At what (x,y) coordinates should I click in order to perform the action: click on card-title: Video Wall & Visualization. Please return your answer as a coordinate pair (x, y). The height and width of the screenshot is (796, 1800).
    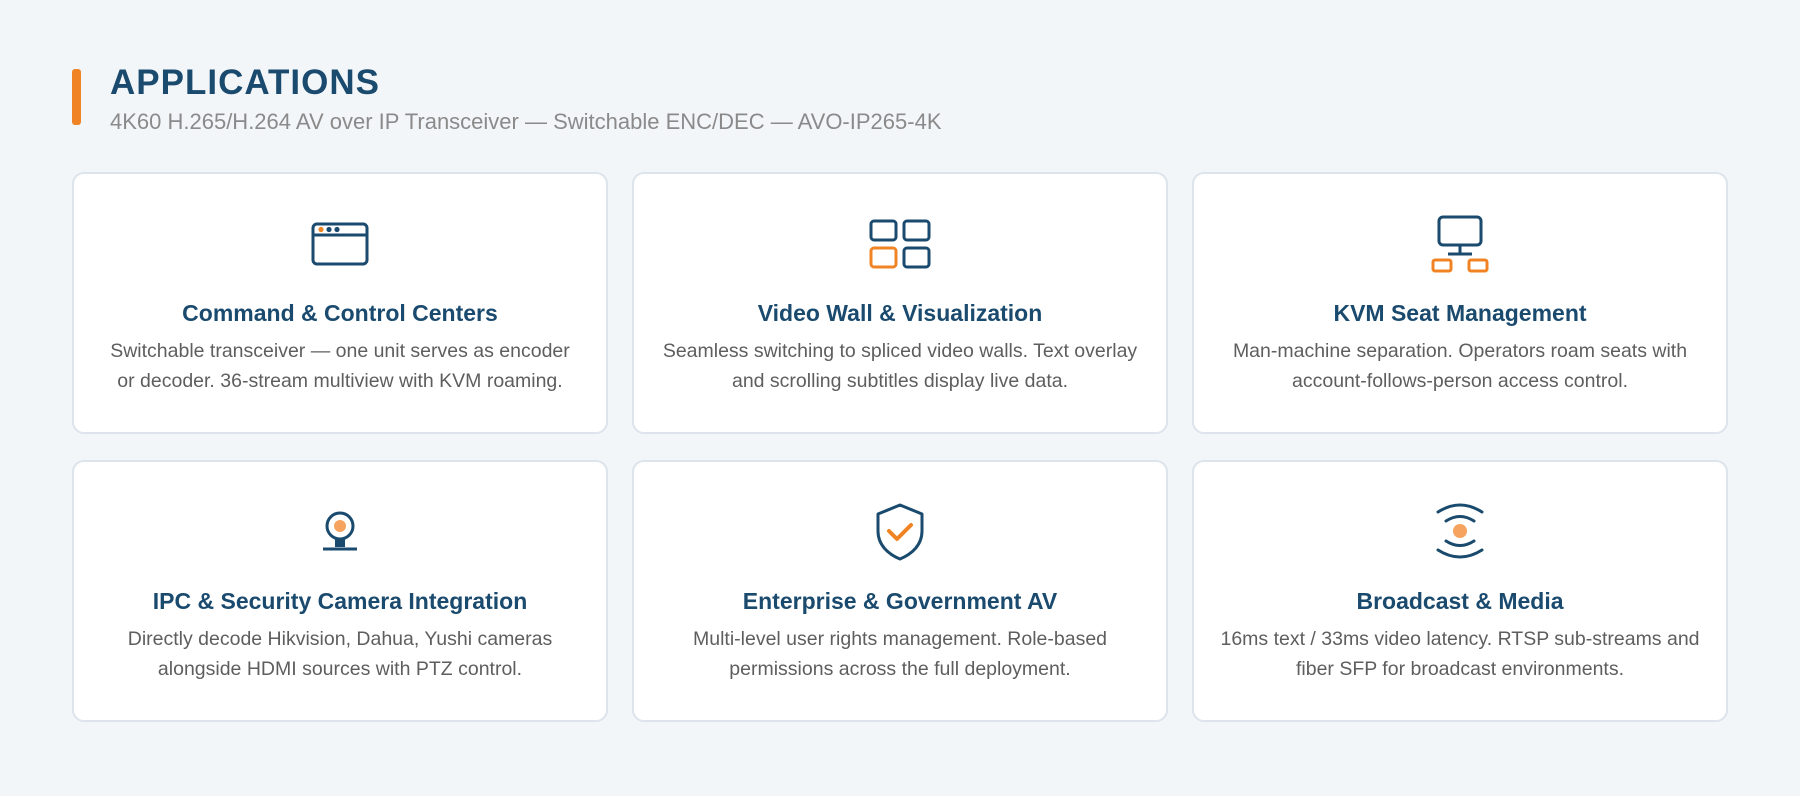
    Looking at the image, I should click on (900, 313).